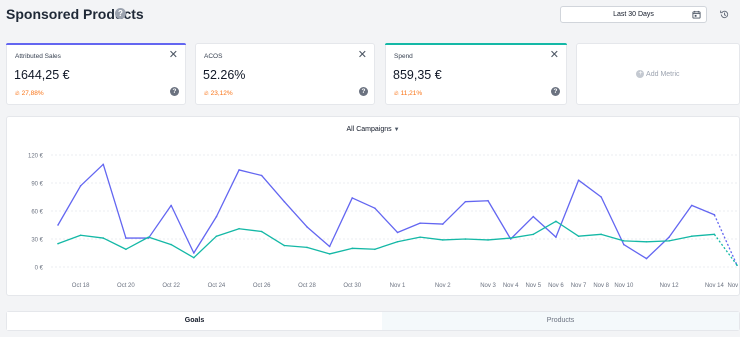 This screenshot has height=337, width=740. I want to click on card-change: 🔥︎ 27,88%, so click(29, 94).